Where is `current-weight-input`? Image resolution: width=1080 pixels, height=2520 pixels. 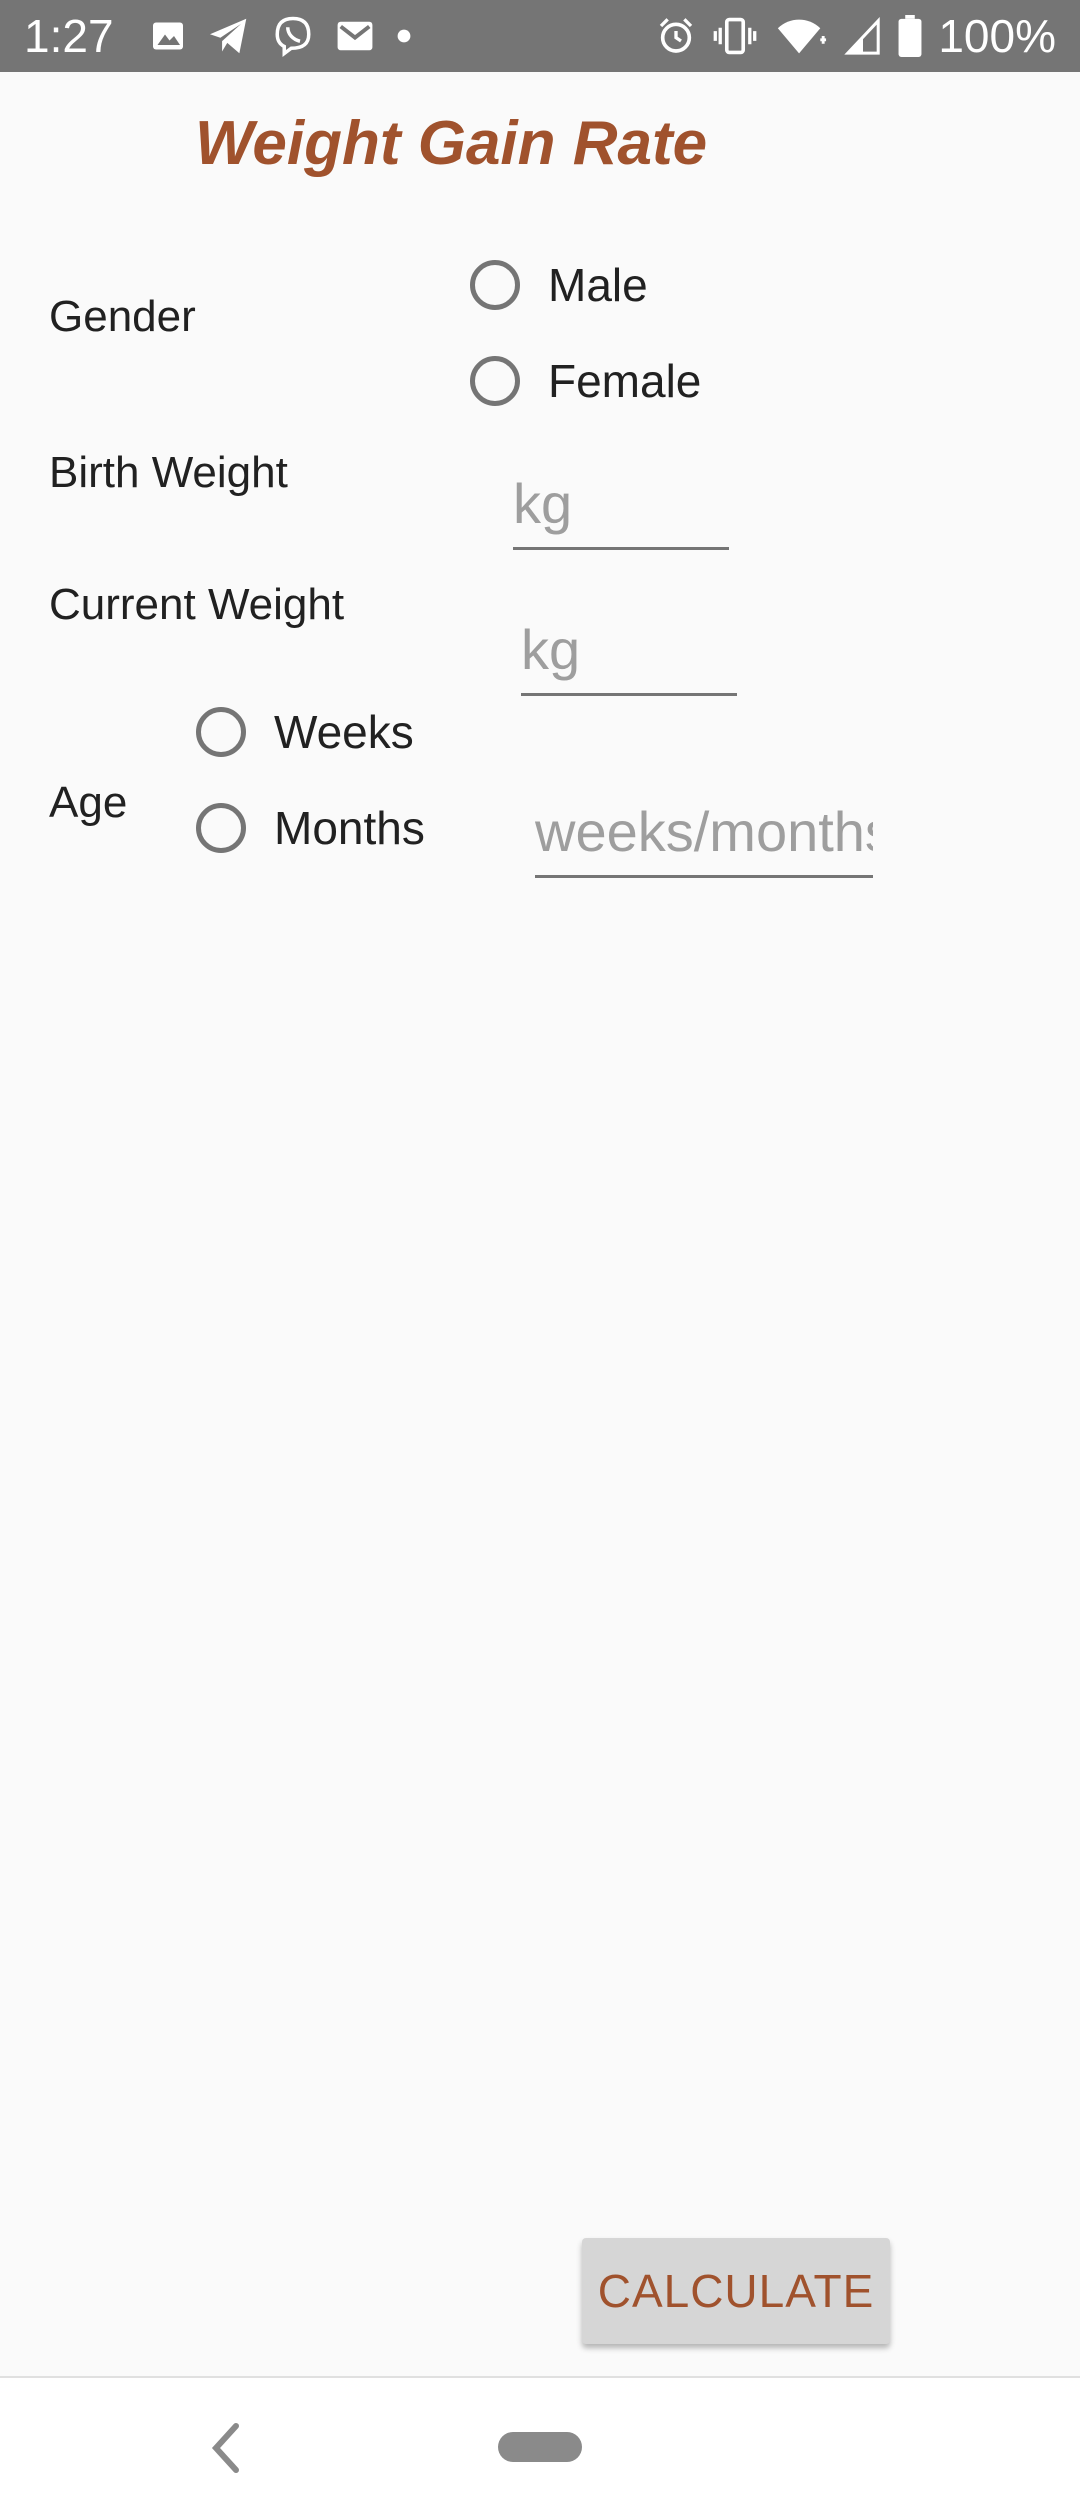 current-weight-input is located at coordinates (629, 654).